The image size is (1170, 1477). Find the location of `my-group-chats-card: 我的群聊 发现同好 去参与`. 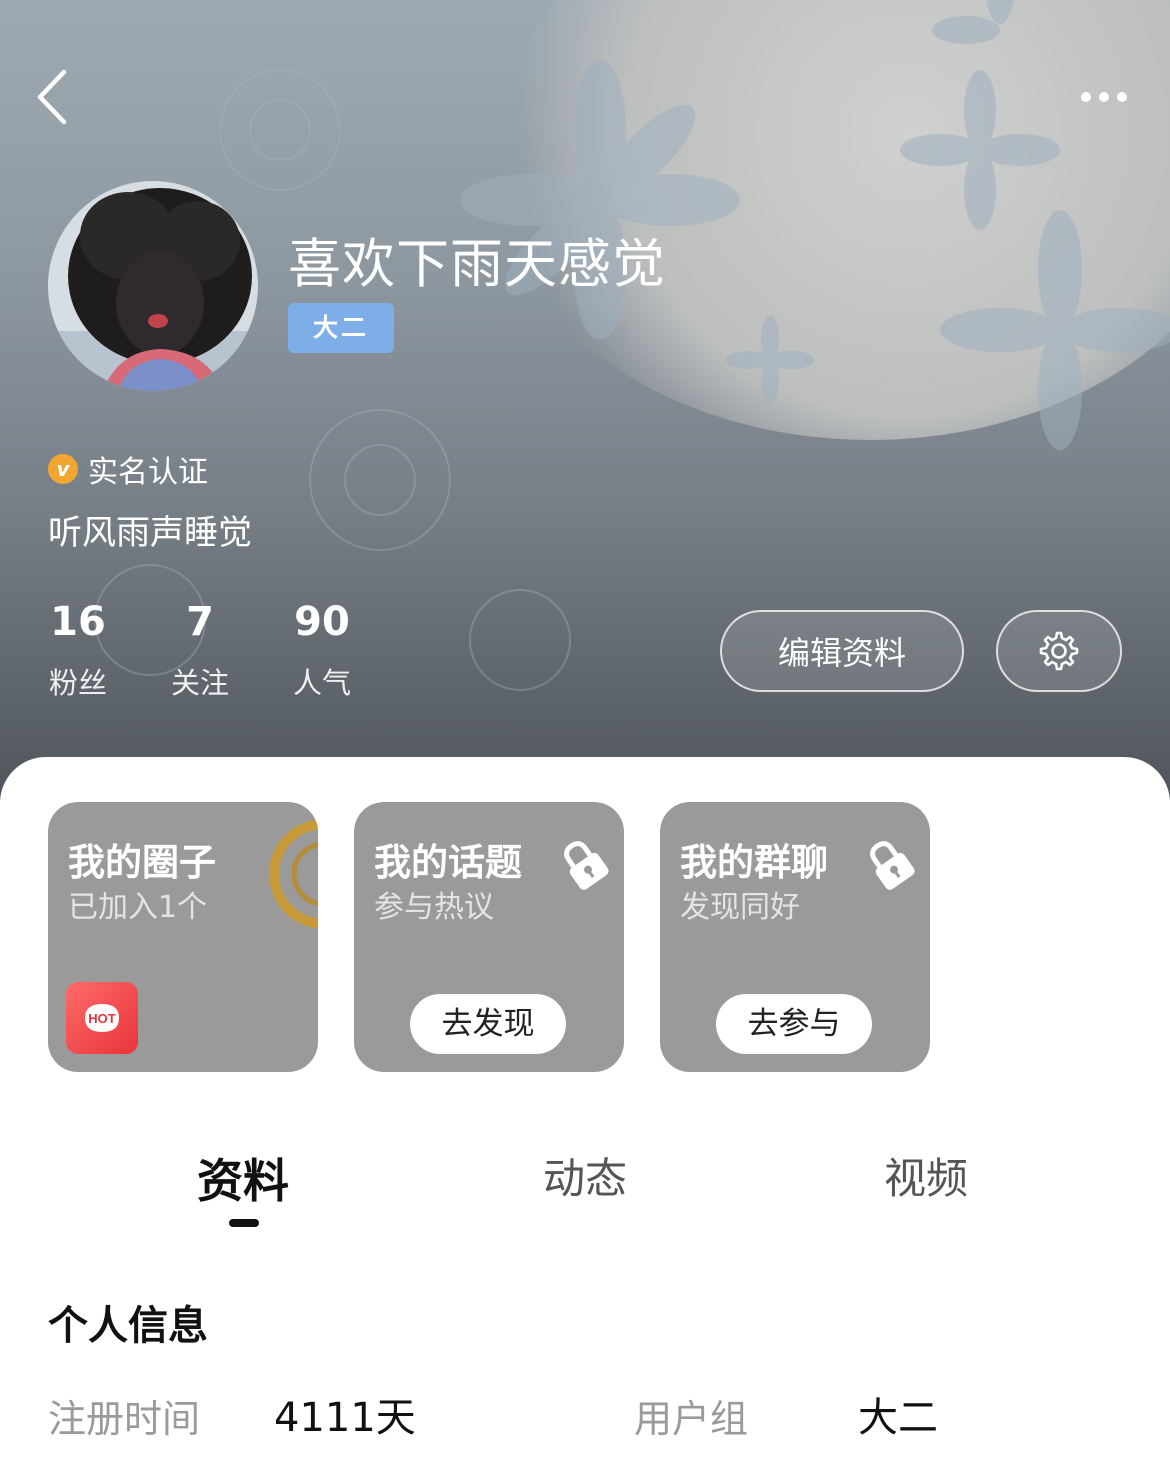

my-group-chats-card: 我的群聊 发现同好 去参与 is located at coordinates (795, 937).